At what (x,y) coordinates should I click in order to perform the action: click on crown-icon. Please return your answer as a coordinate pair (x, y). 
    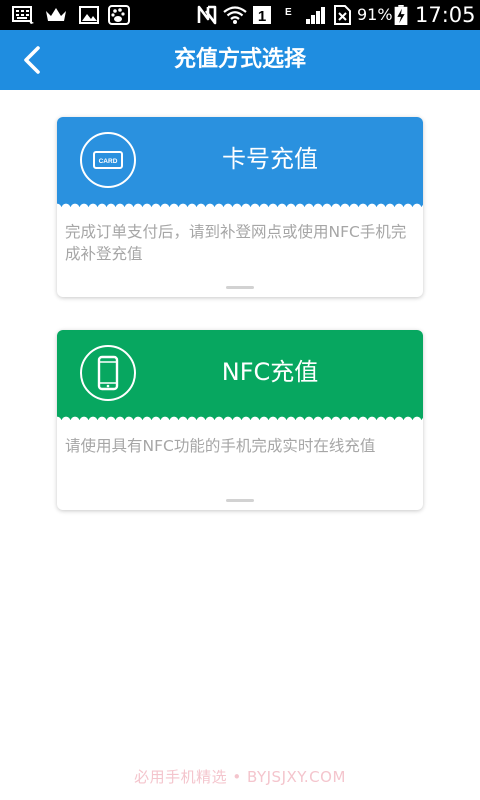
    Looking at the image, I should click on (56, 14).